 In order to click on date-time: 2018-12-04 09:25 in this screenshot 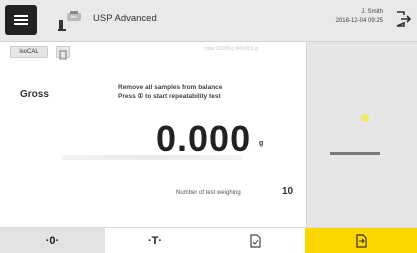, I will do `click(359, 21)`.